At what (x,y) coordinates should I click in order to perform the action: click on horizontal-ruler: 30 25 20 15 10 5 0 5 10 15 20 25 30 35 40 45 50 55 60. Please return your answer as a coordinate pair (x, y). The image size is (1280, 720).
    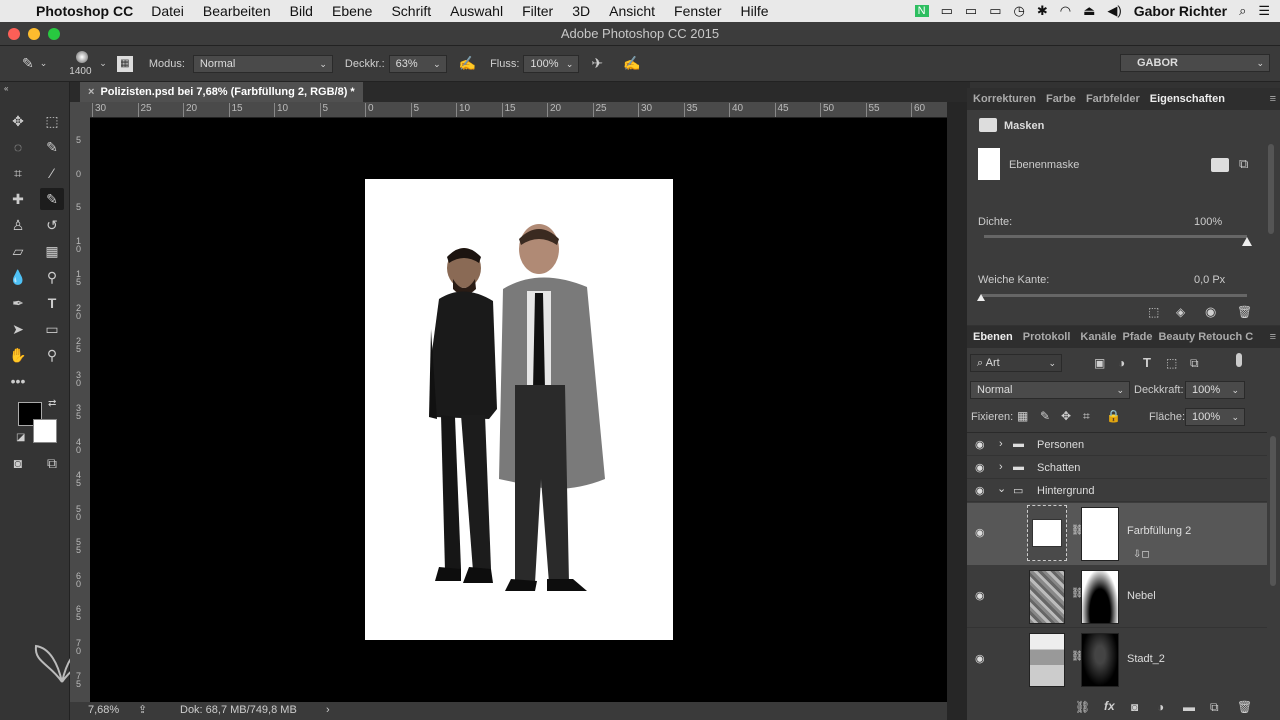
    Looking at the image, I should click on (520, 110).